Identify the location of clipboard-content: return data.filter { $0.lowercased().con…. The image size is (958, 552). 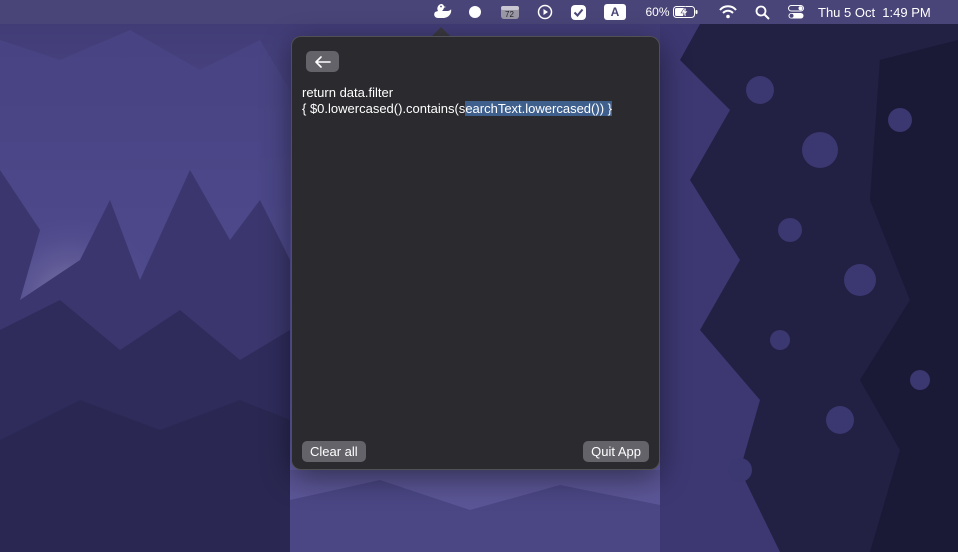
(477, 101).